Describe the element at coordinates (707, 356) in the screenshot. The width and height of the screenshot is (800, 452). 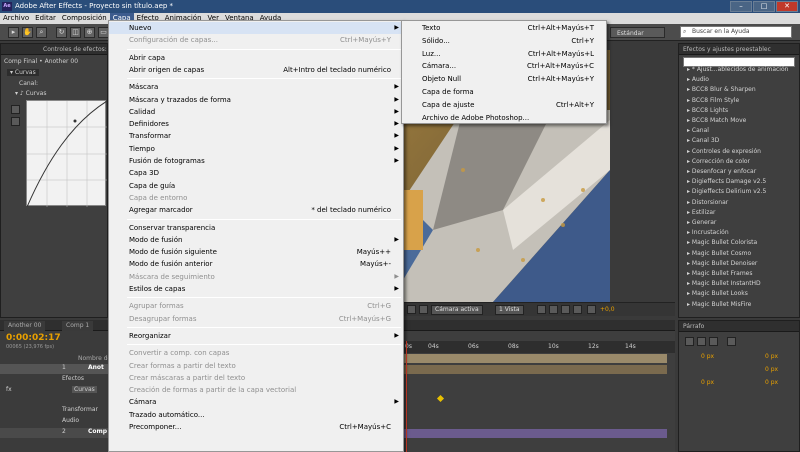
I see `indent-left-value: 0 px` at that location.